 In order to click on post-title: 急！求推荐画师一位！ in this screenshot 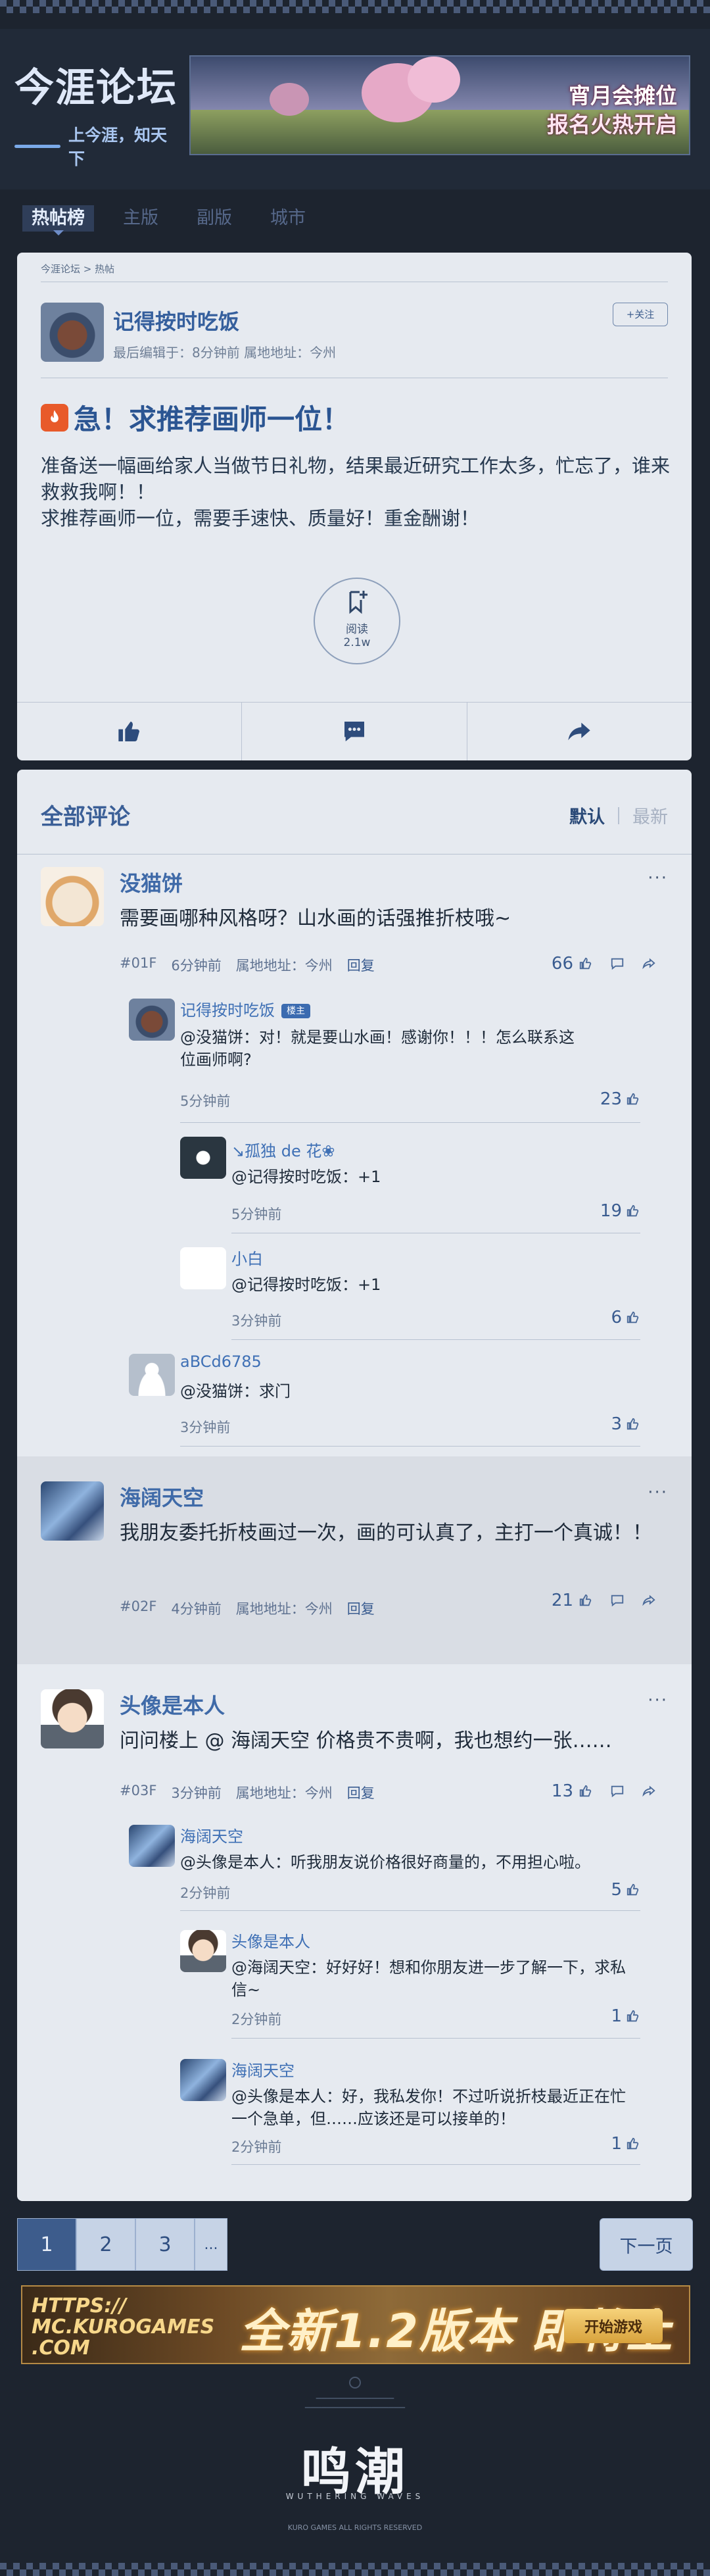, I will do `click(196, 417)`.